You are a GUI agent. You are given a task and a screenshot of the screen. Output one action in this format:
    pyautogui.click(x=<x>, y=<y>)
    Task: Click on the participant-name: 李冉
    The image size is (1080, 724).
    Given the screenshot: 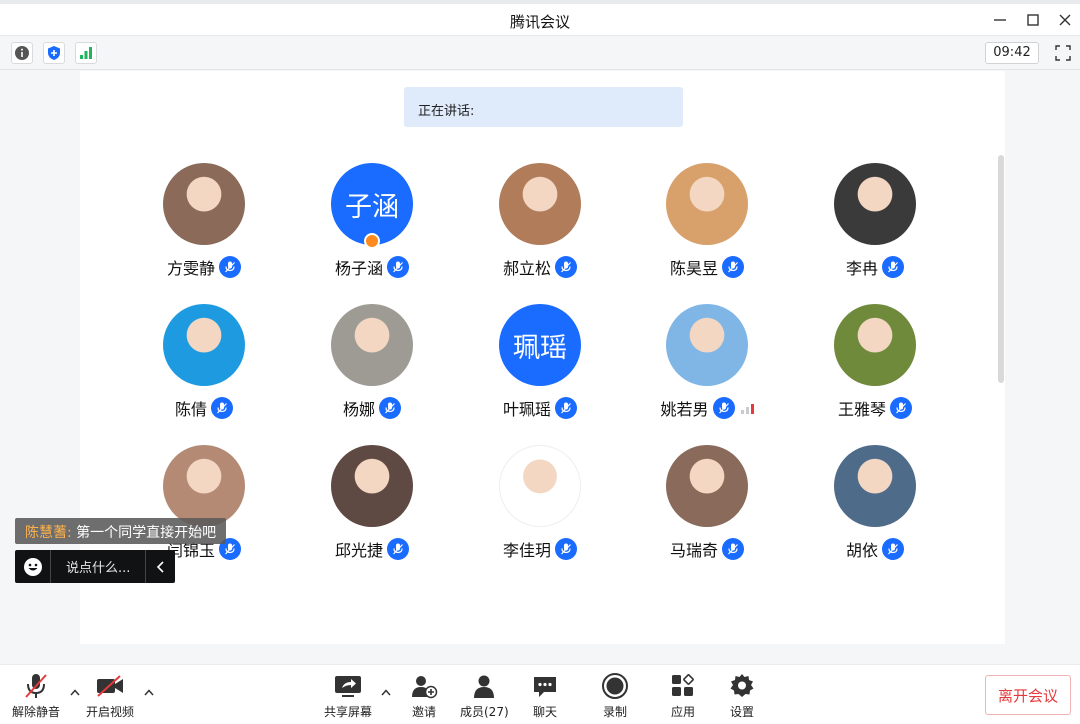 What is the action you would take?
    pyautogui.click(x=861, y=268)
    